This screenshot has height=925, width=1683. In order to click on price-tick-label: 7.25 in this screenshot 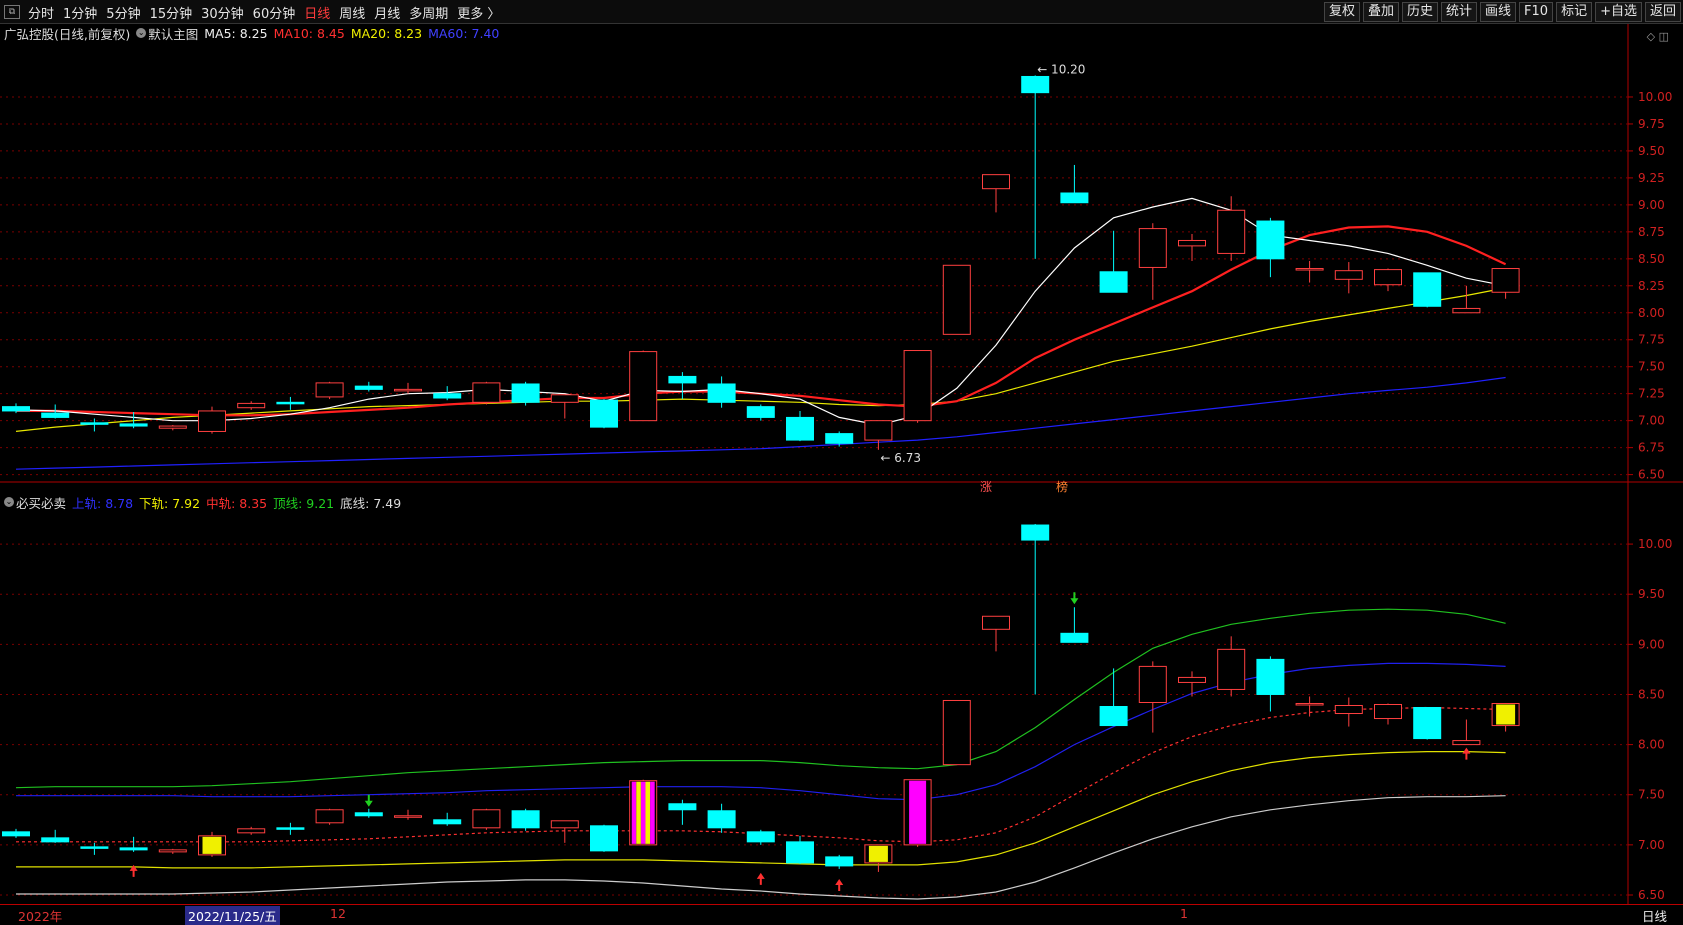, I will do `click(1651, 394)`.